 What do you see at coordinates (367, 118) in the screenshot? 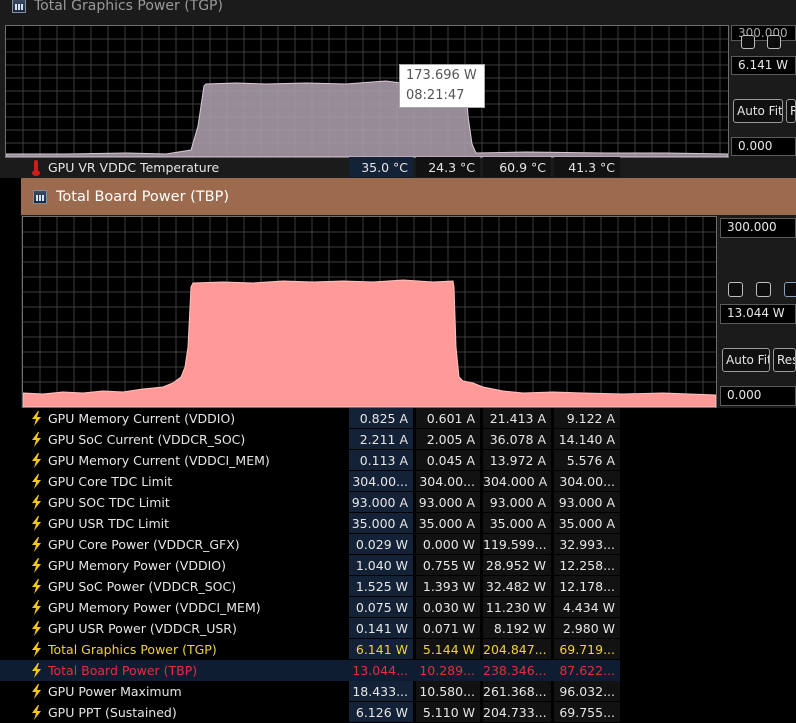
I see `tgp-series-area` at bounding box center [367, 118].